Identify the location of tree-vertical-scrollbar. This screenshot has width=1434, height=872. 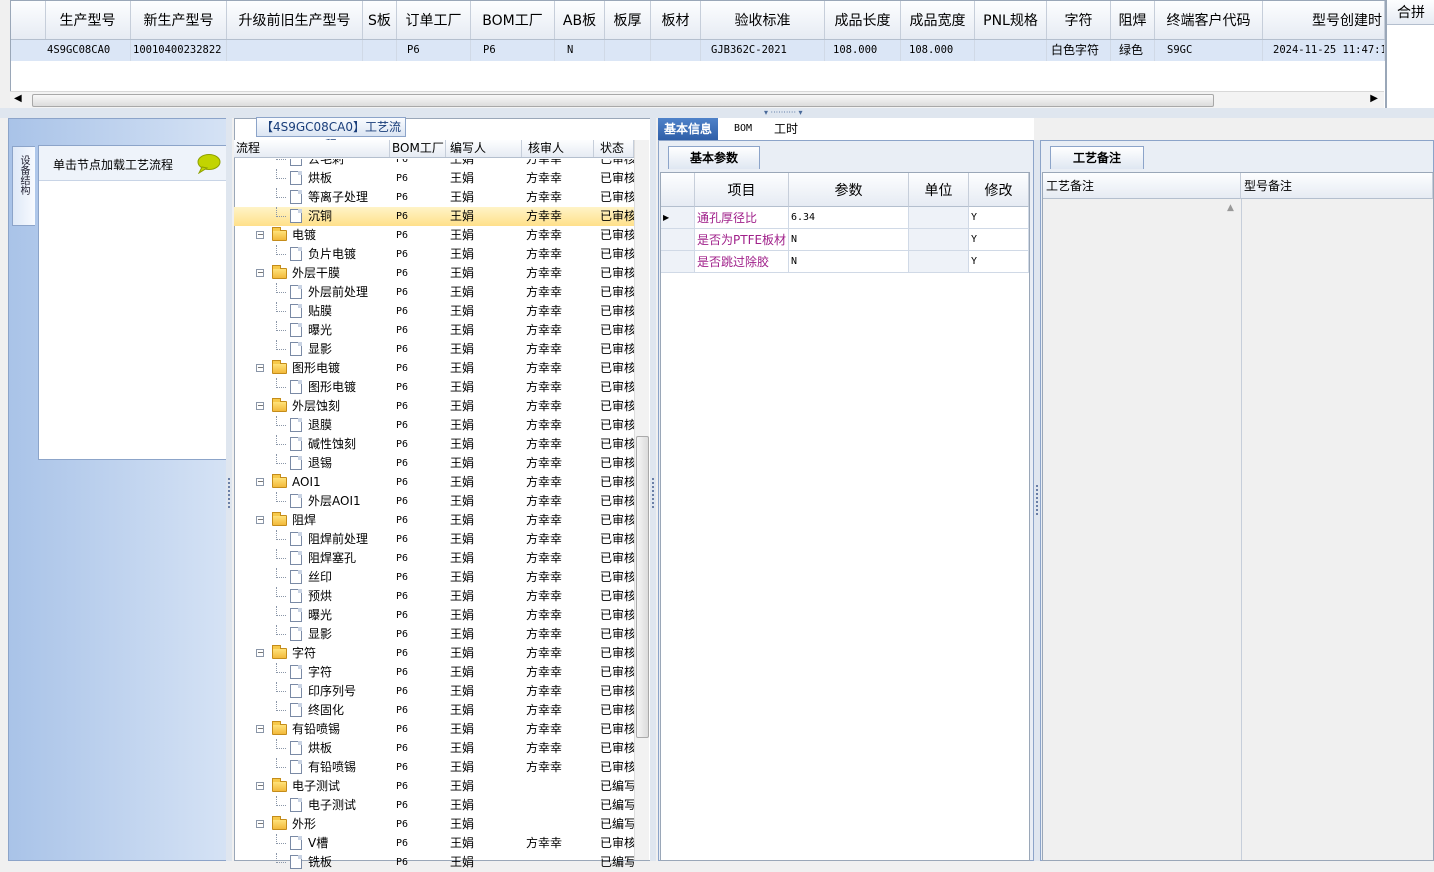
(641, 500).